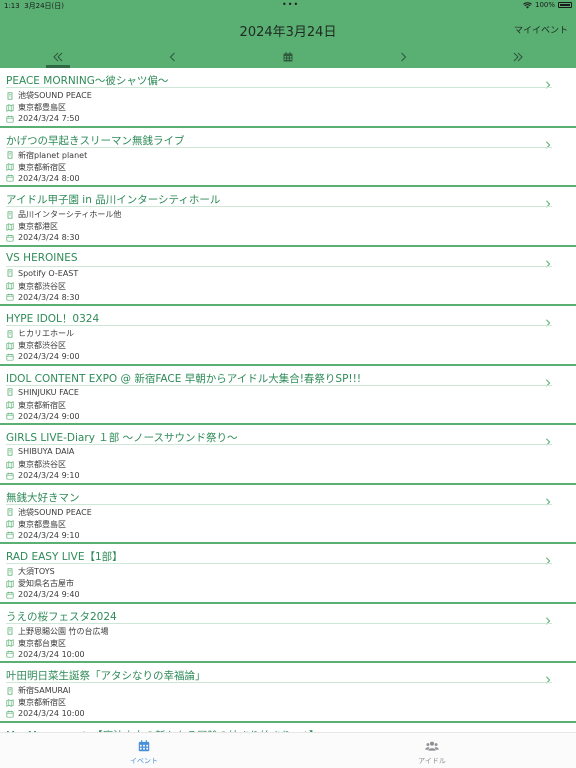 This screenshot has width=576, height=768. What do you see at coordinates (53, 319) in the screenshot?
I see `event-title: HYPE IDOL！0324` at bounding box center [53, 319].